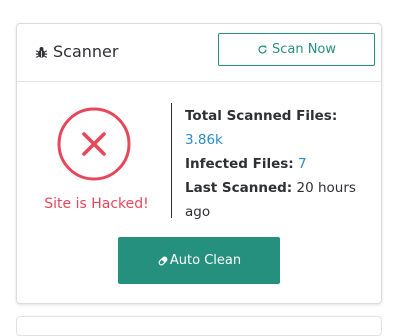  Describe the element at coordinates (280, 140) in the screenshot. I see `total-scanned-value: 3.86k` at that location.